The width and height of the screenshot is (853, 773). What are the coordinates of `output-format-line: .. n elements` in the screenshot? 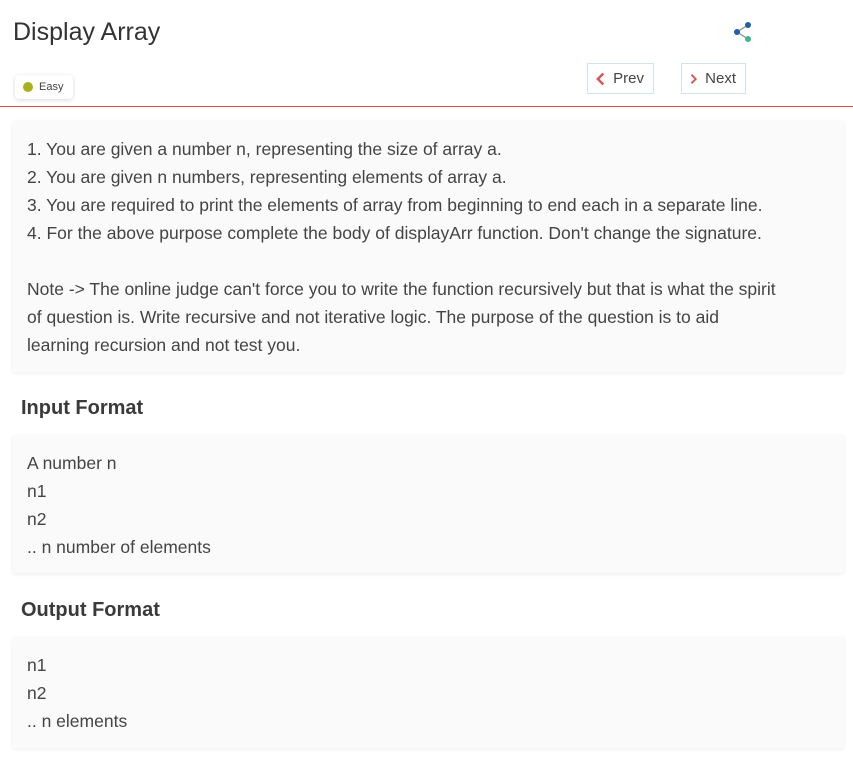 It's located at (77, 721).